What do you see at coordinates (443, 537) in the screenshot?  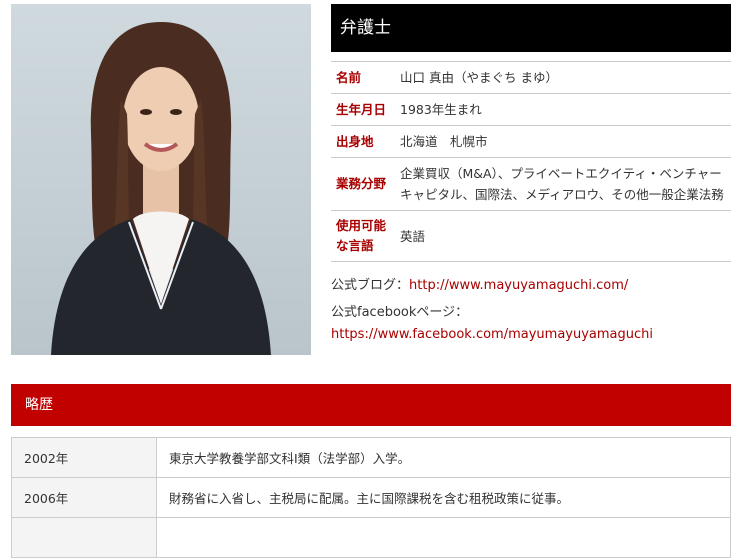 I see `career-text` at bounding box center [443, 537].